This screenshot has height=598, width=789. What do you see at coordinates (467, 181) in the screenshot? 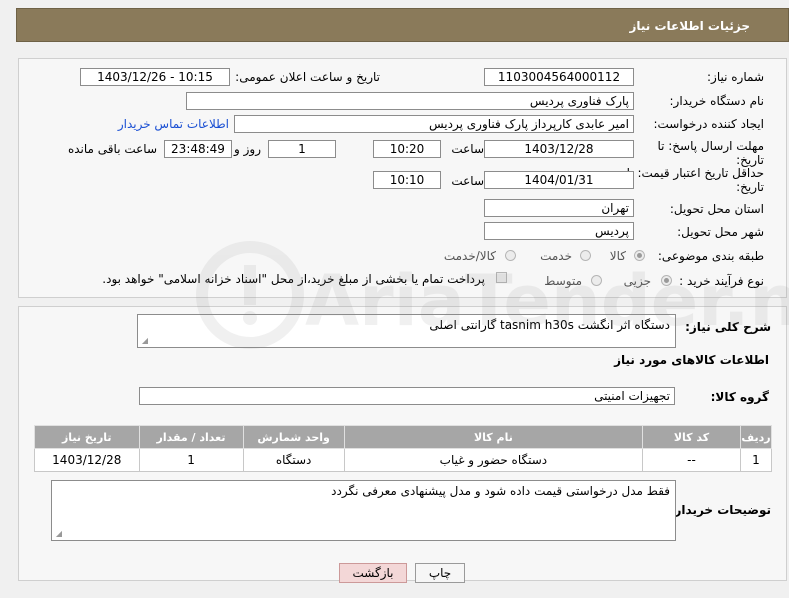
I see `validity-time-label: ساعت` at bounding box center [467, 181].